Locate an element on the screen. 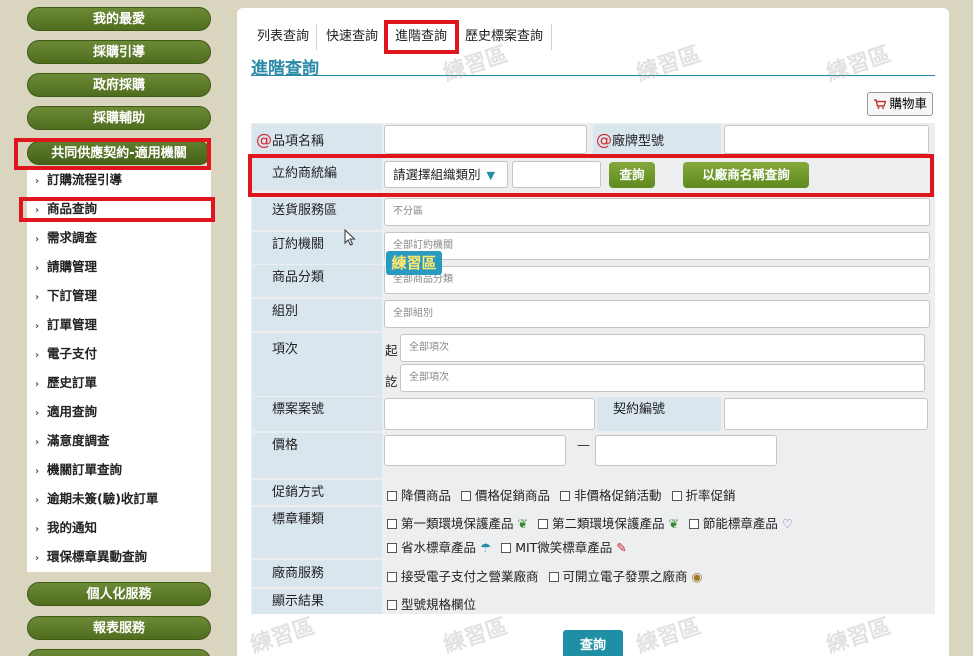 This screenshot has height=656, width=973. submenu-item-requisition: › 請購管理 is located at coordinates (119, 267).